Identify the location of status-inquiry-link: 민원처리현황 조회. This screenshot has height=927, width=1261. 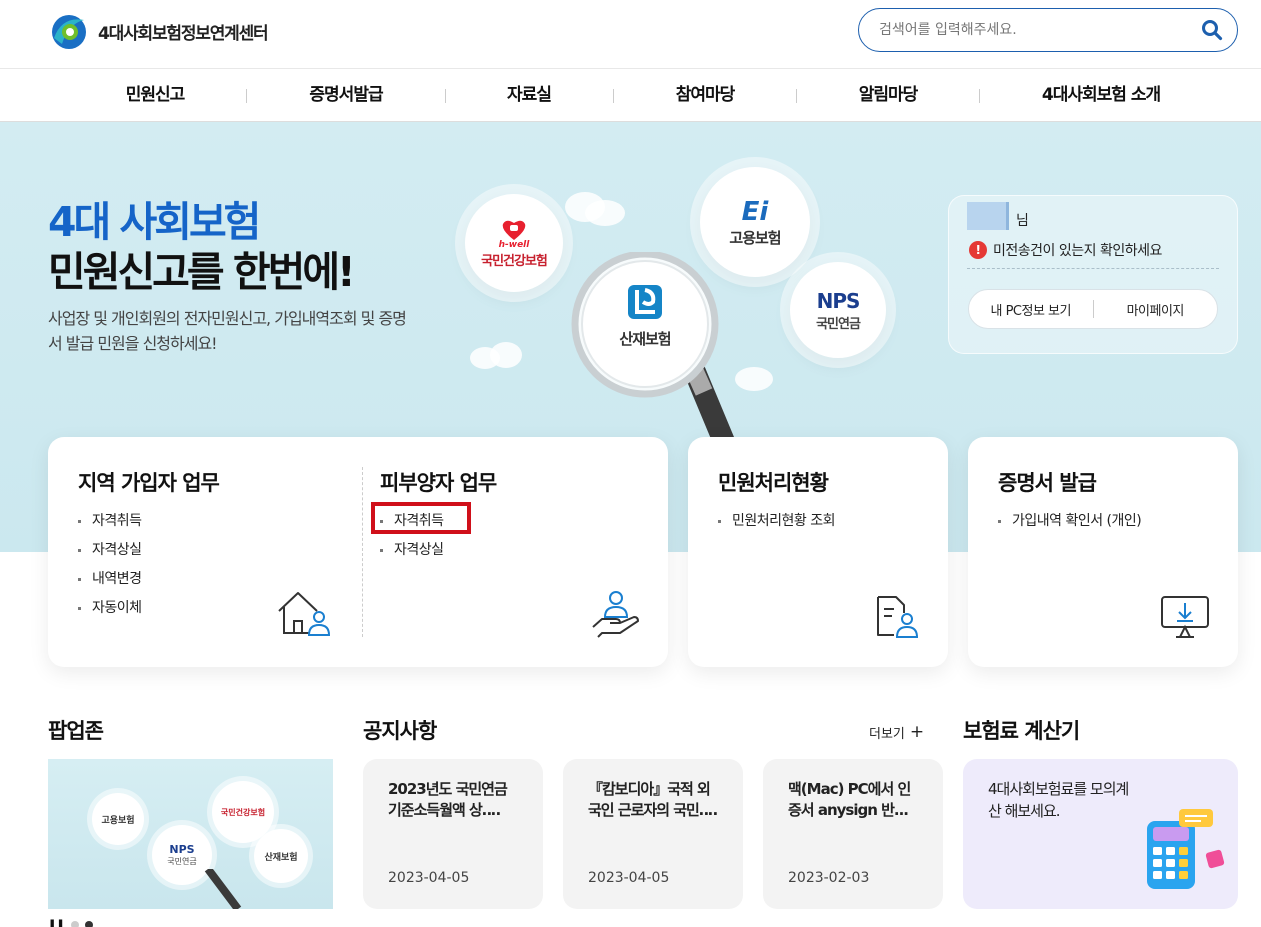
(777, 521).